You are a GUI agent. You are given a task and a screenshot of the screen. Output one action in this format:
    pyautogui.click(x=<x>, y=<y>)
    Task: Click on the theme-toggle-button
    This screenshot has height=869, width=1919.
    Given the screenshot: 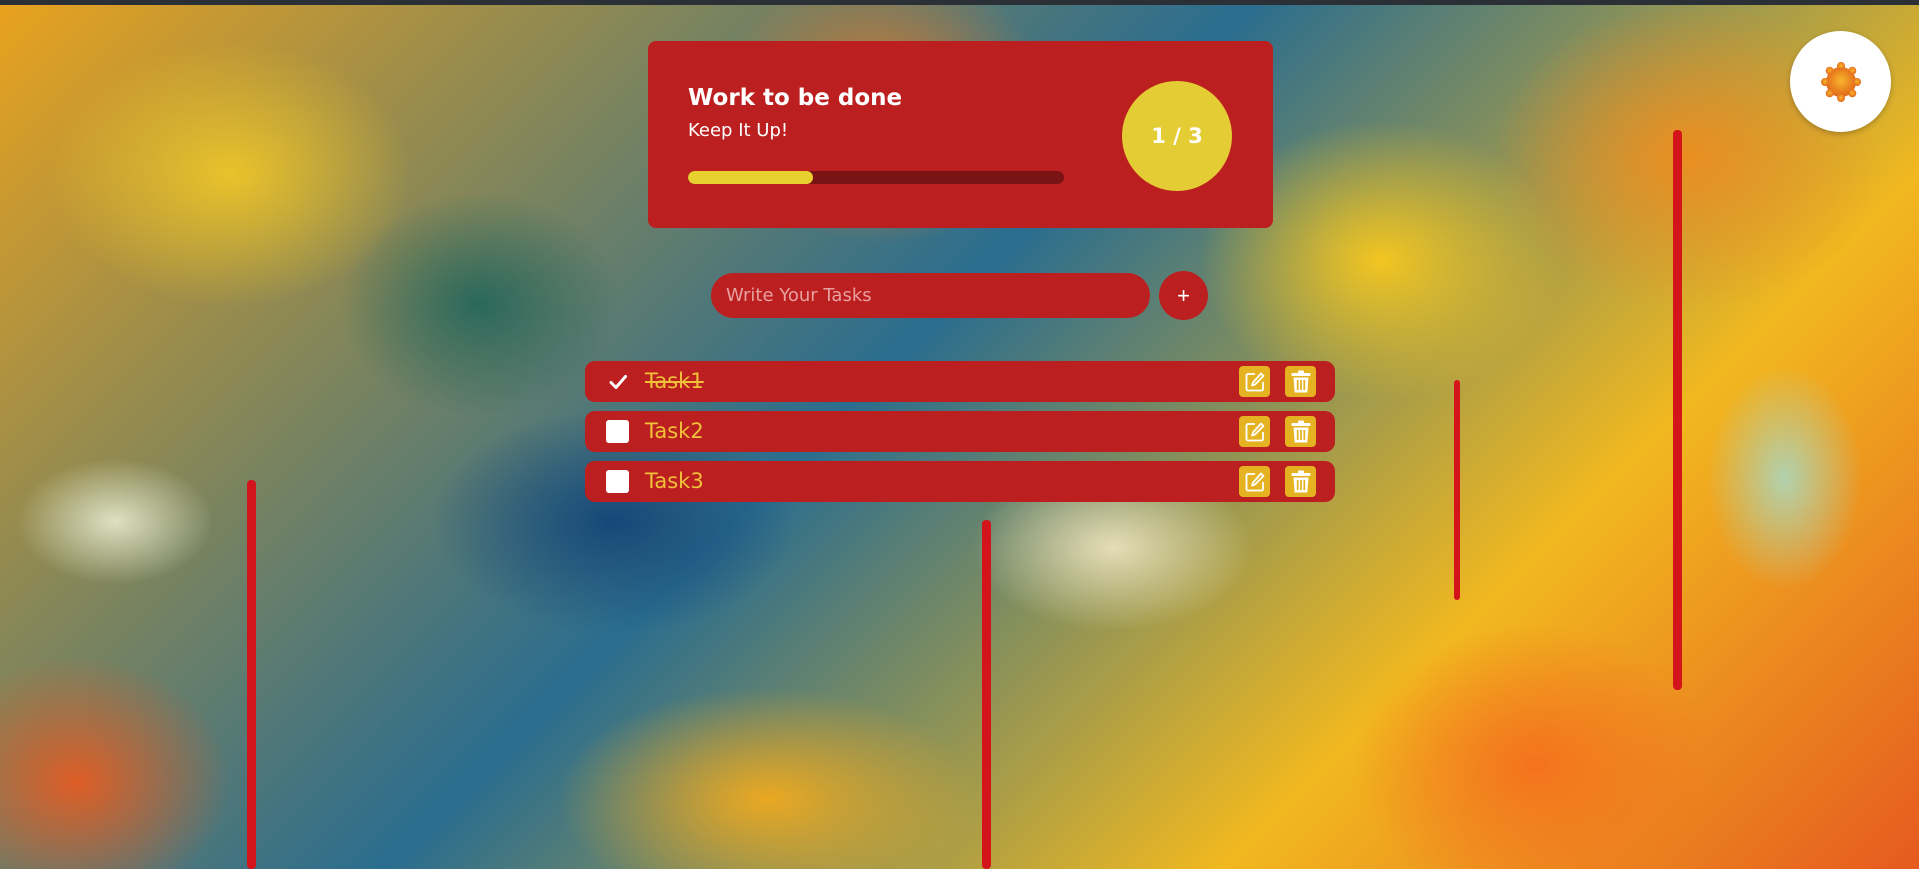 What is the action you would take?
    pyautogui.click(x=1840, y=81)
    